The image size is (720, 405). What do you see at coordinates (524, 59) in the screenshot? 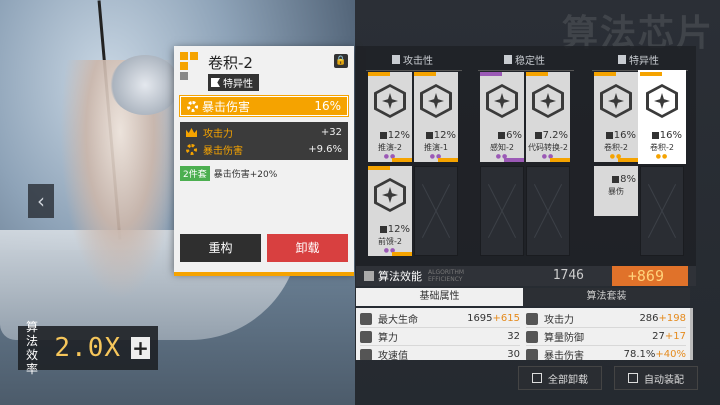
I see `column-header-stability: 稳定性` at bounding box center [524, 59].